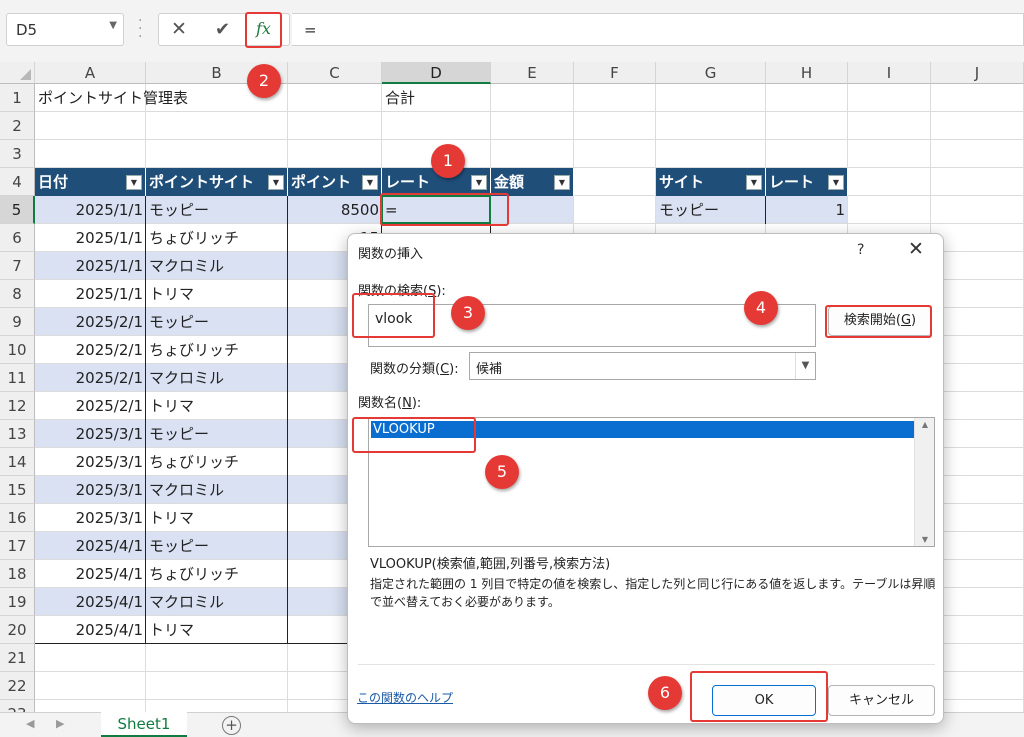  Describe the element at coordinates (881, 700) in the screenshot. I see `cancel-button: キャンセル` at that location.